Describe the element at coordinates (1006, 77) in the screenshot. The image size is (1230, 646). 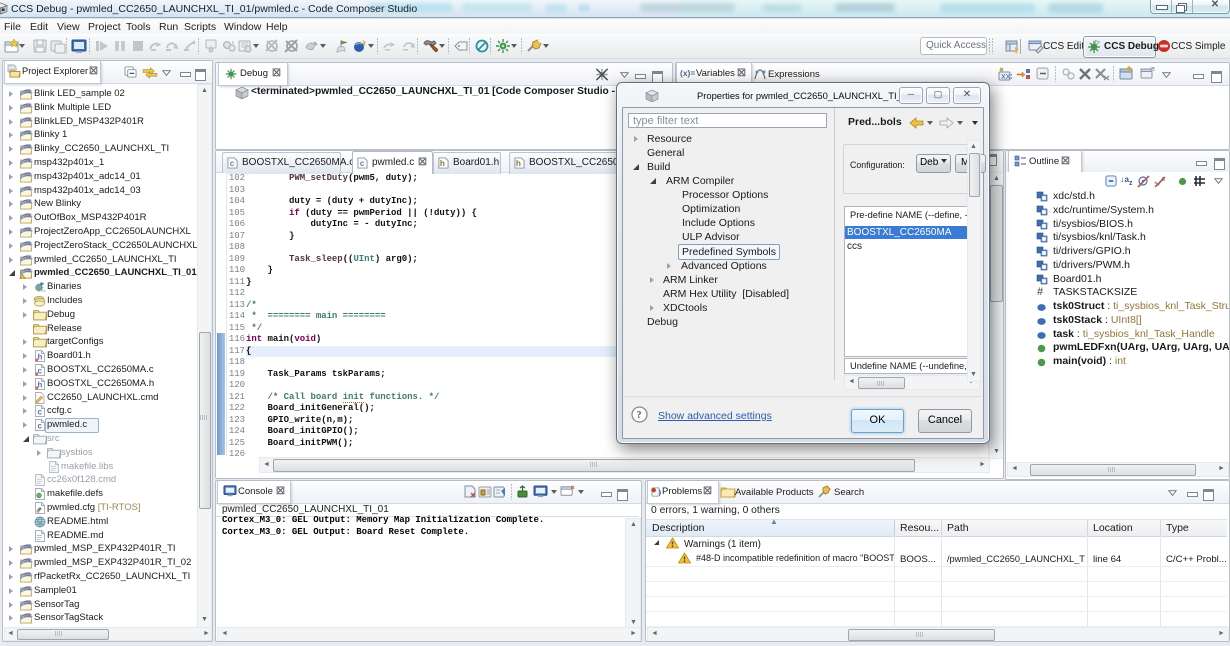
I see `svg-text: XXX` at that location.